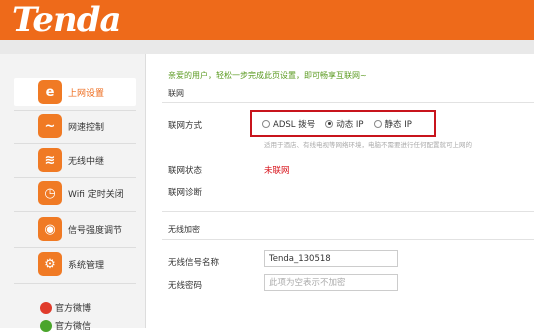  I want to click on radio-static-ip: 静态 IP, so click(392, 124).